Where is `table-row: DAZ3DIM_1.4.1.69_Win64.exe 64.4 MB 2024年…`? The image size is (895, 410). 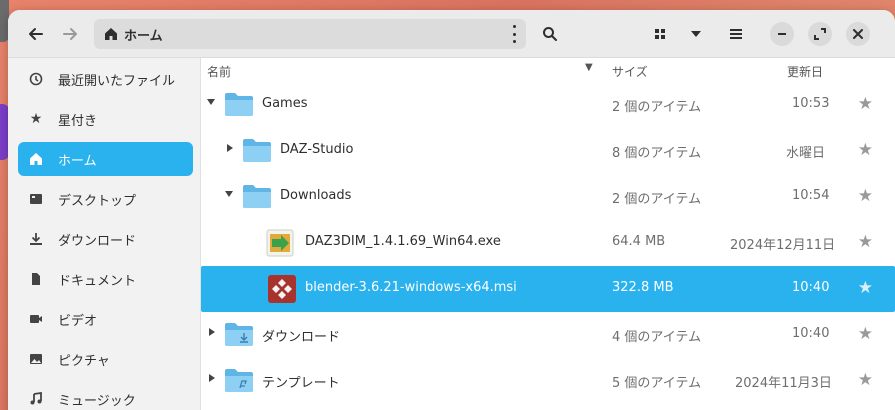 table-row: DAZ3DIM_1.4.1.69_Win64.exe 64.4 MB 2024年… is located at coordinates (548, 243).